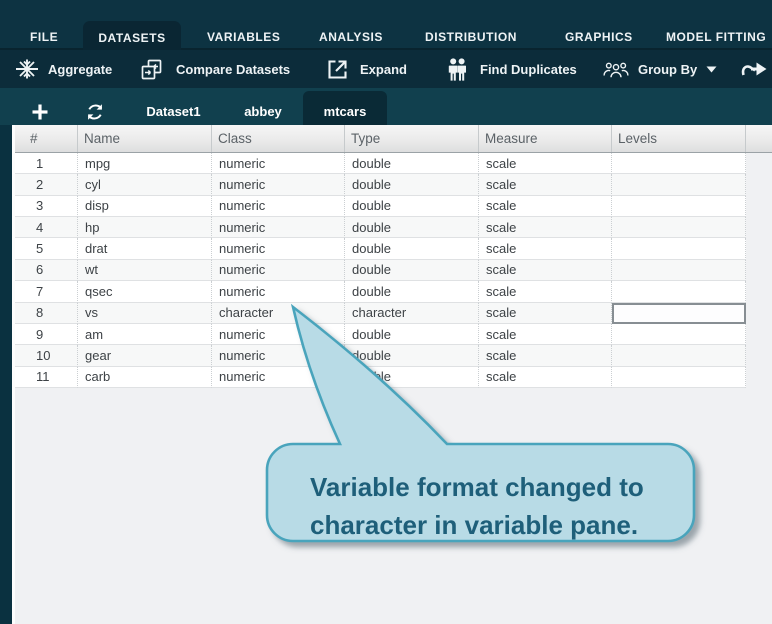 The height and width of the screenshot is (624, 772). Describe the element at coordinates (412, 138) in the screenshot. I see `column-header-type: Type` at that location.